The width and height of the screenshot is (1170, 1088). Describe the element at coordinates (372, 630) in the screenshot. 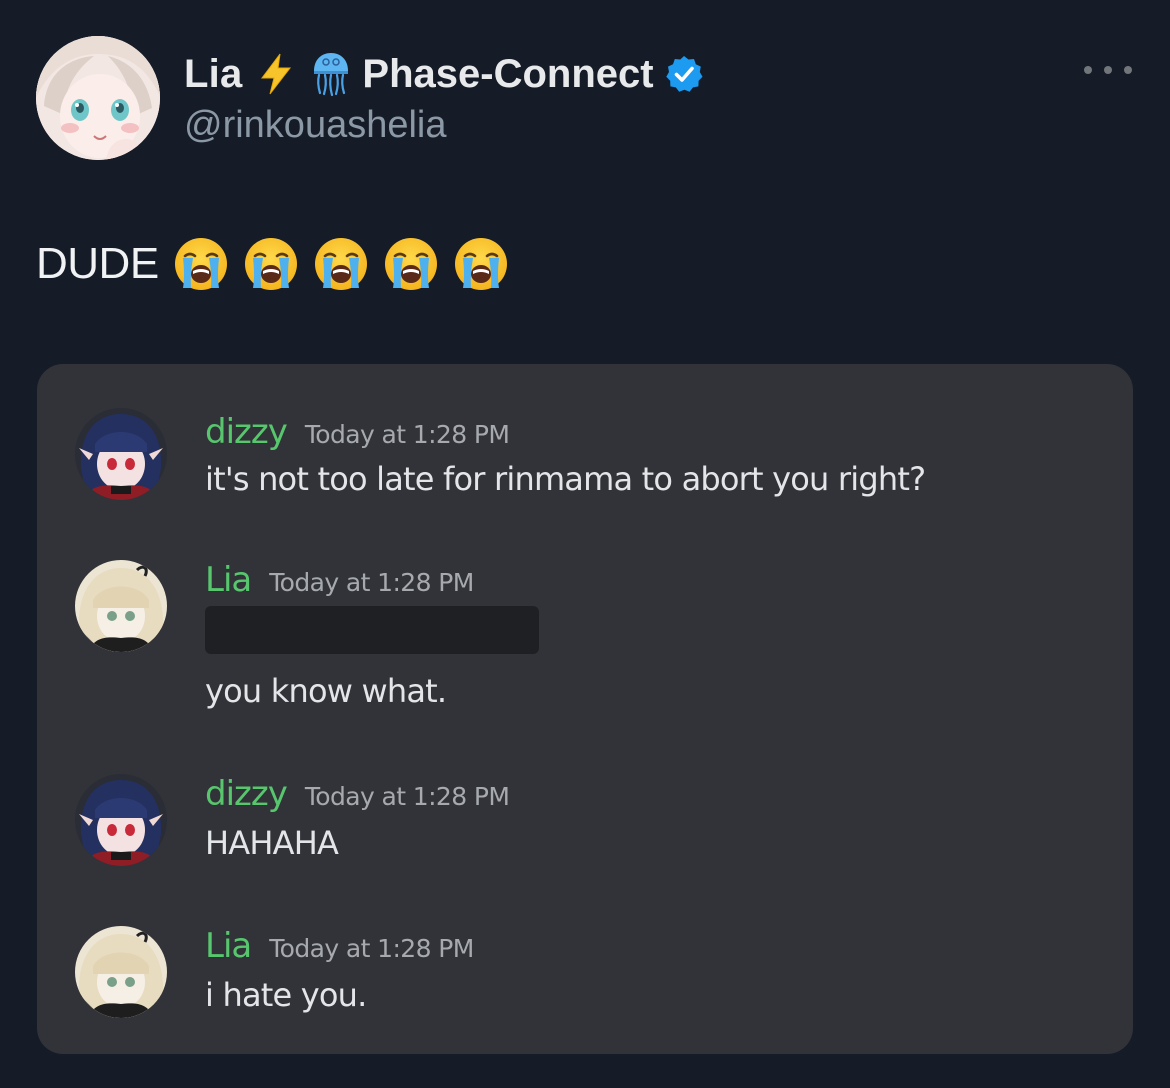

I see `redacted-message-bar` at that location.